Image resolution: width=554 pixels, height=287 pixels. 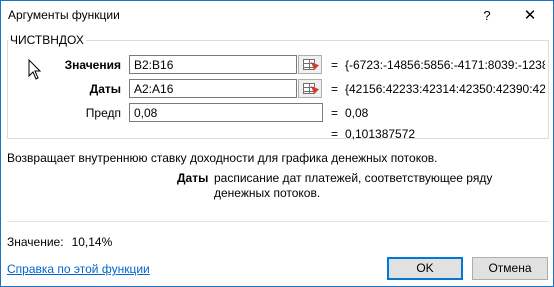 I want to click on dates-range-button, so click(x=310, y=88).